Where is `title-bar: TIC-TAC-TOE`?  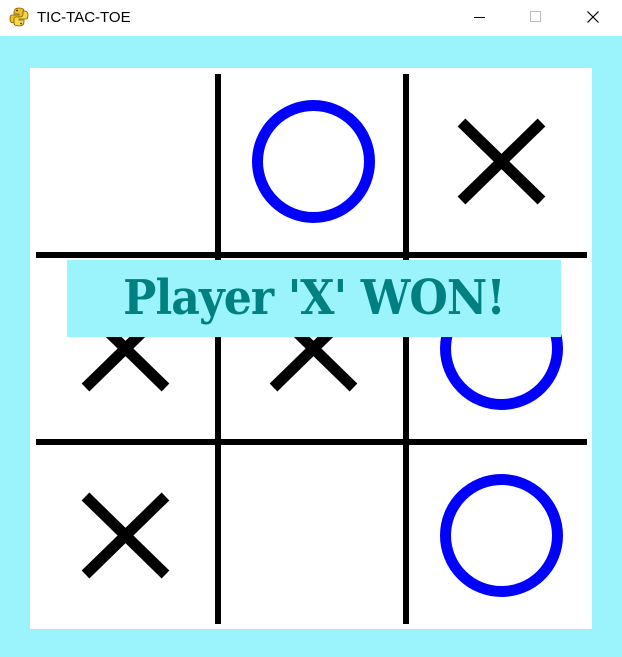
title-bar: TIC-TAC-TOE is located at coordinates (311, 18).